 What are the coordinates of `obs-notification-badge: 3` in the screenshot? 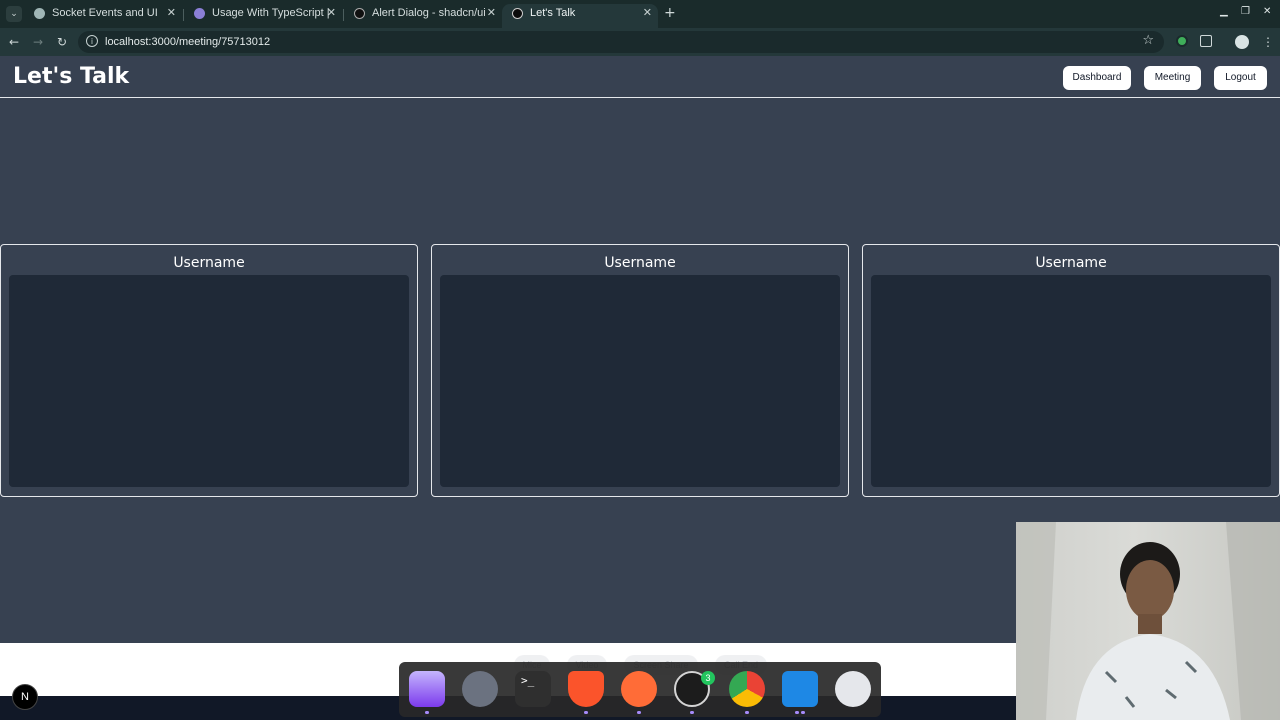 It's located at (708, 678).